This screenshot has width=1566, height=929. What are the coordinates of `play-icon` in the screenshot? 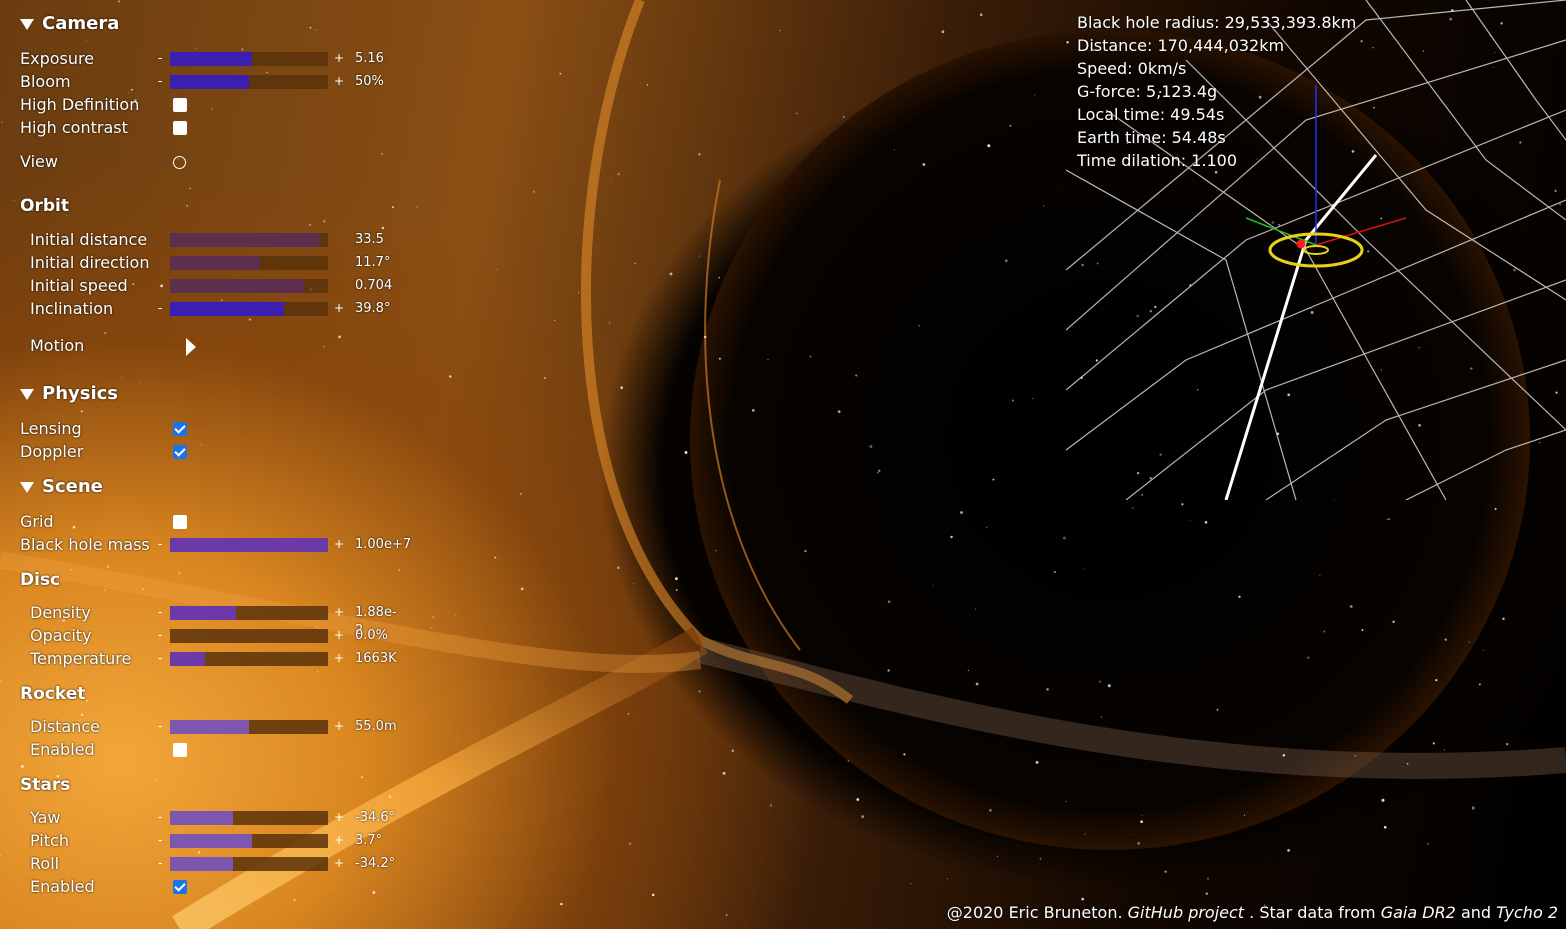 It's located at (191, 347).